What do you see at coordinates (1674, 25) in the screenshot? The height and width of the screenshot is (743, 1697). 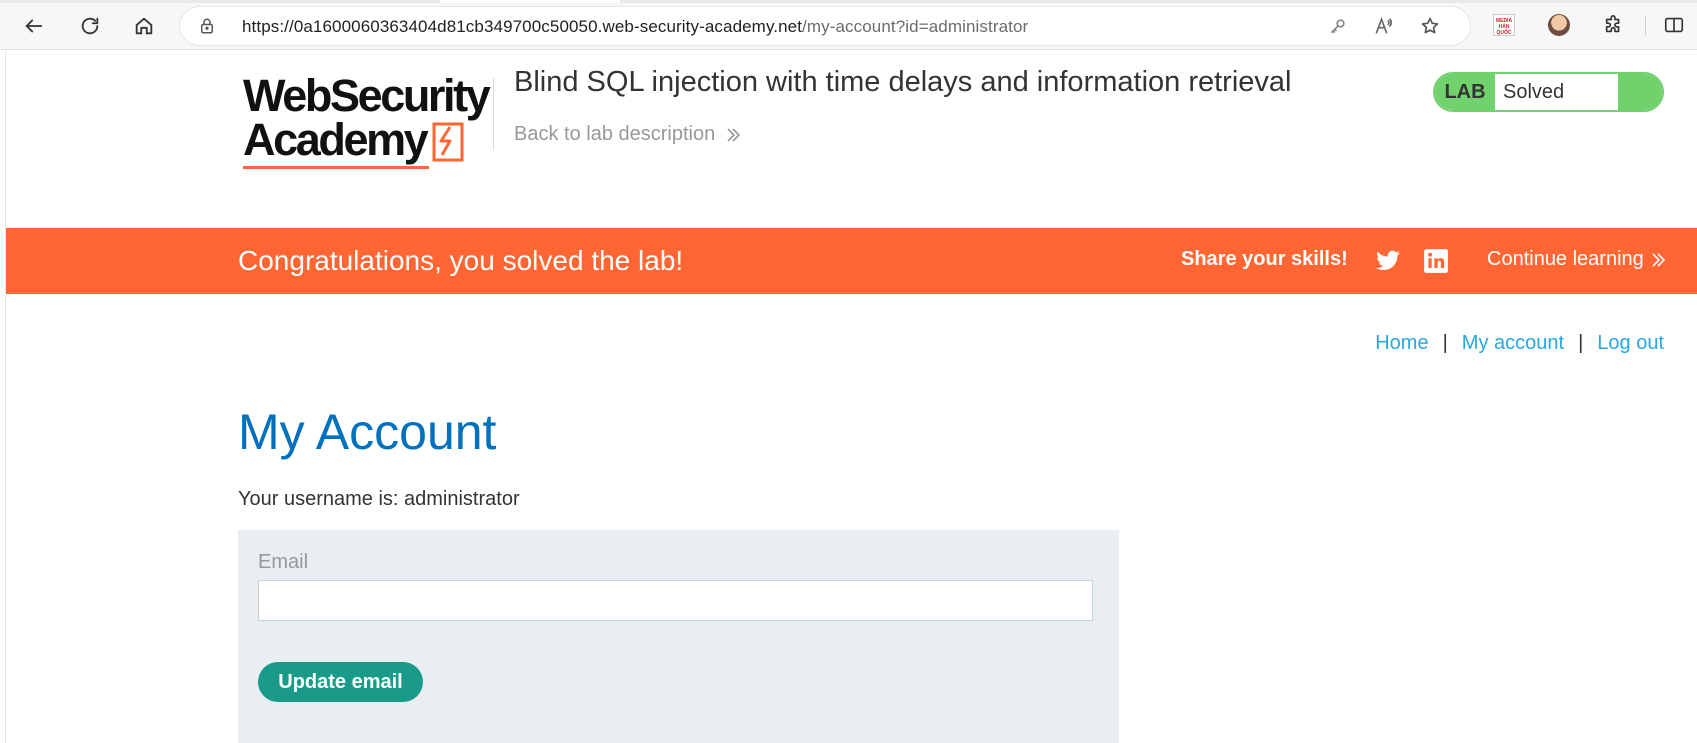 I see `split-screen-icon` at bounding box center [1674, 25].